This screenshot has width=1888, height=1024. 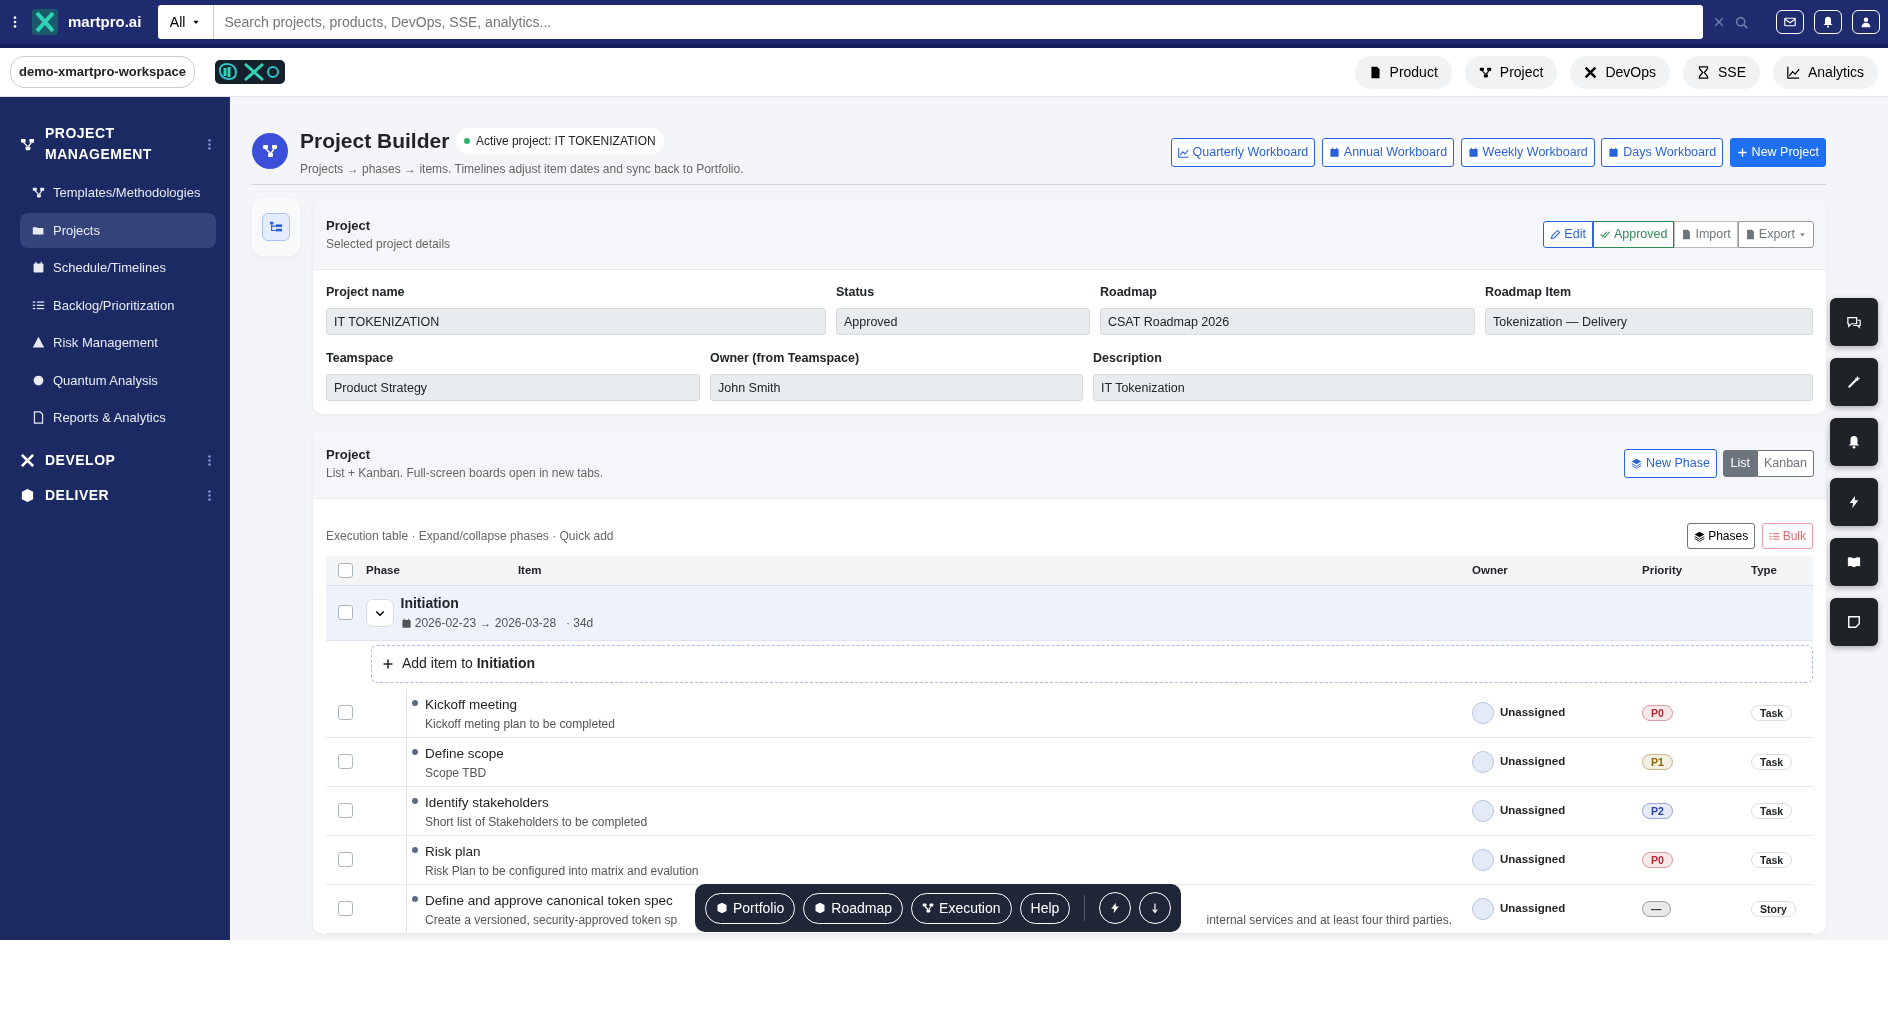 I want to click on note-icon, so click(x=1854, y=622).